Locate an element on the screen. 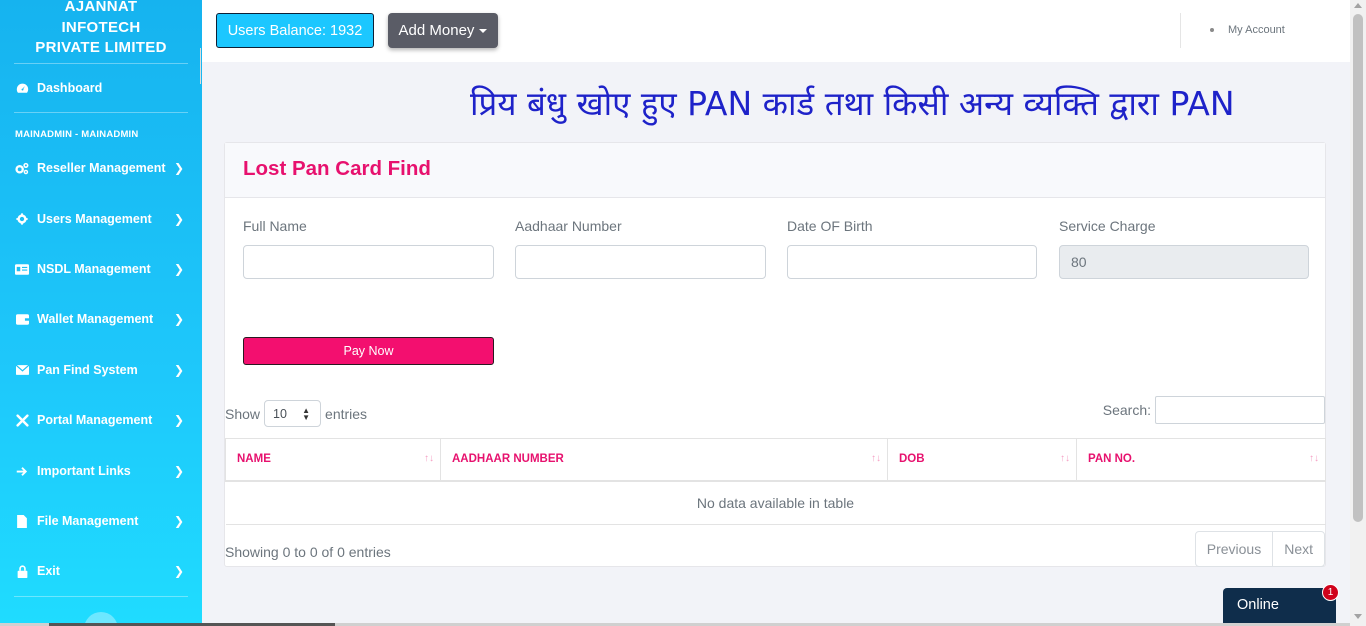 Image resolution: width=1366 pixels, height=626 pixels. vertical-scrollbar is located at coordinates (1358, 313).